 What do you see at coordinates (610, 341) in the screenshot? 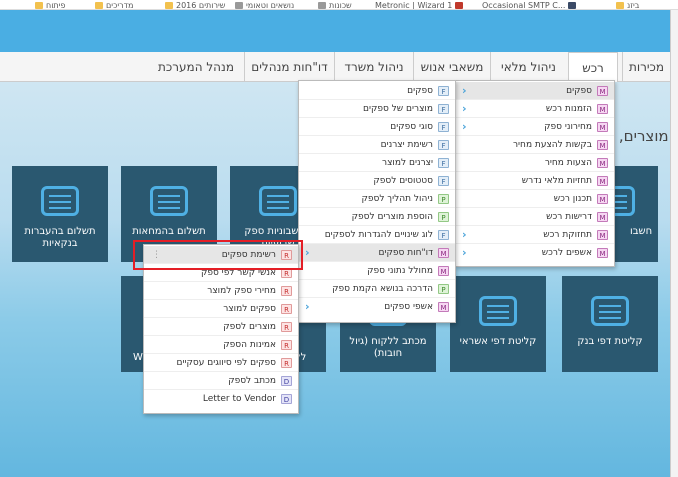
I see `tile-label: קליטת דפי בנק` at bounding box center [610, 341].